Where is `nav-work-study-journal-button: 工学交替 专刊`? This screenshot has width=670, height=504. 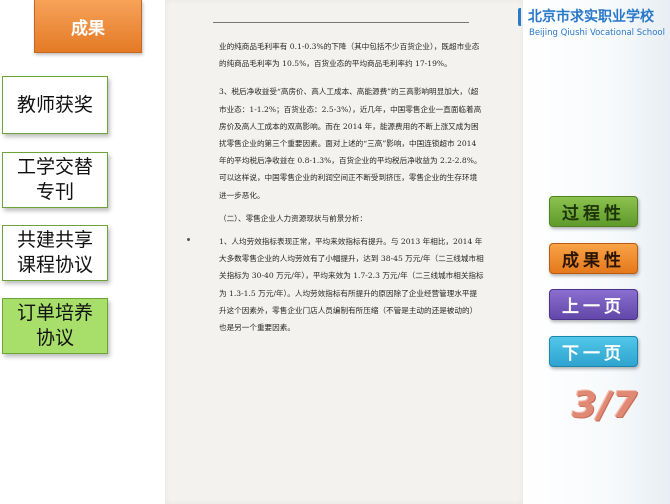
nav-work-study-journal-button: 工学交替 专刊 is located at coordinates (55, 180).